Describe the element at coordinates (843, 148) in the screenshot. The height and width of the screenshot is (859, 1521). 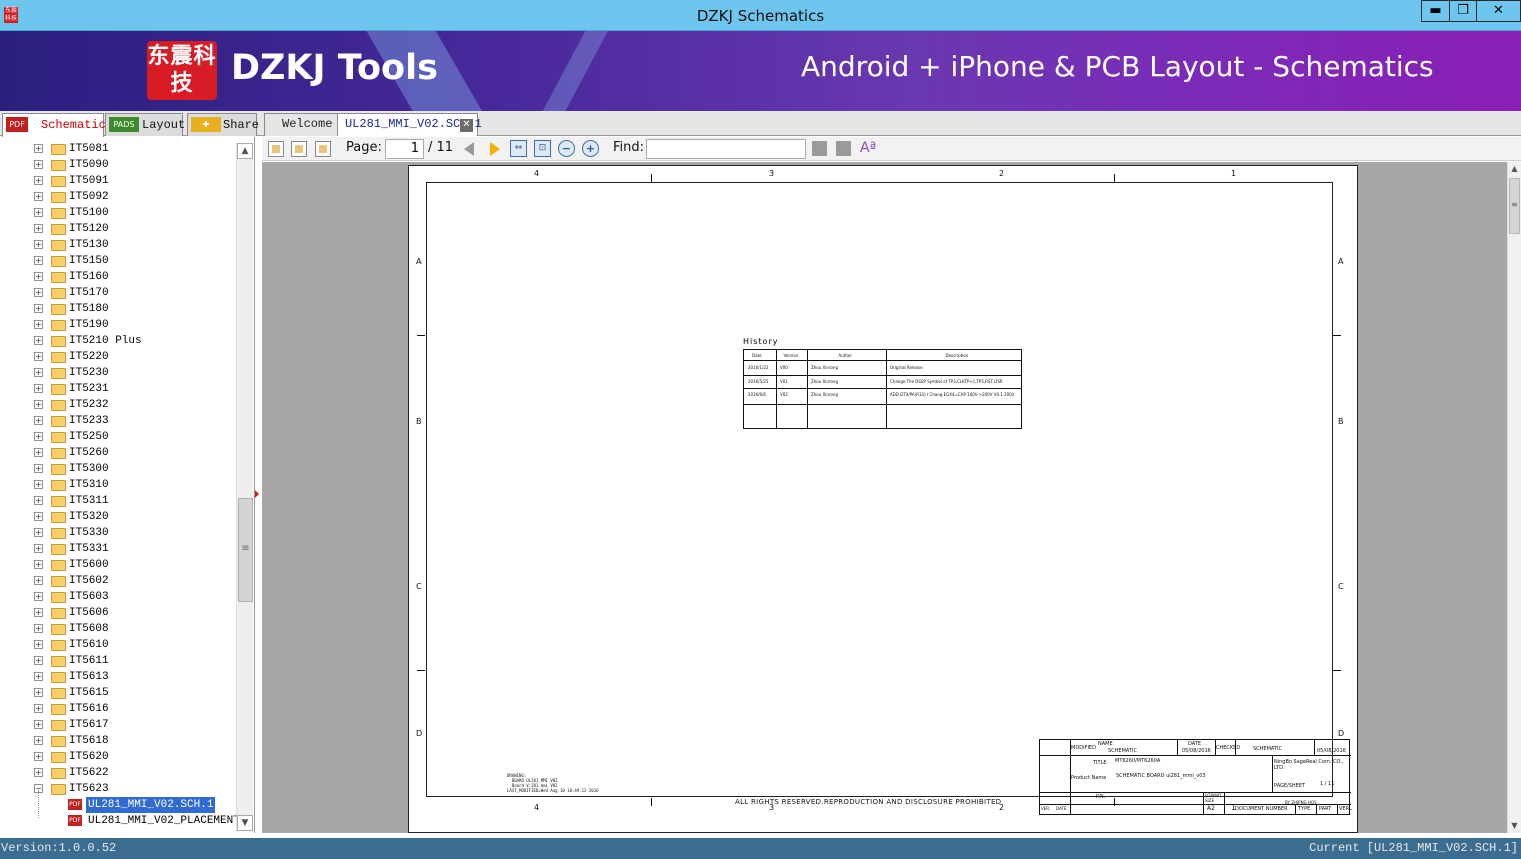
I see `find-next-icon` at that location.